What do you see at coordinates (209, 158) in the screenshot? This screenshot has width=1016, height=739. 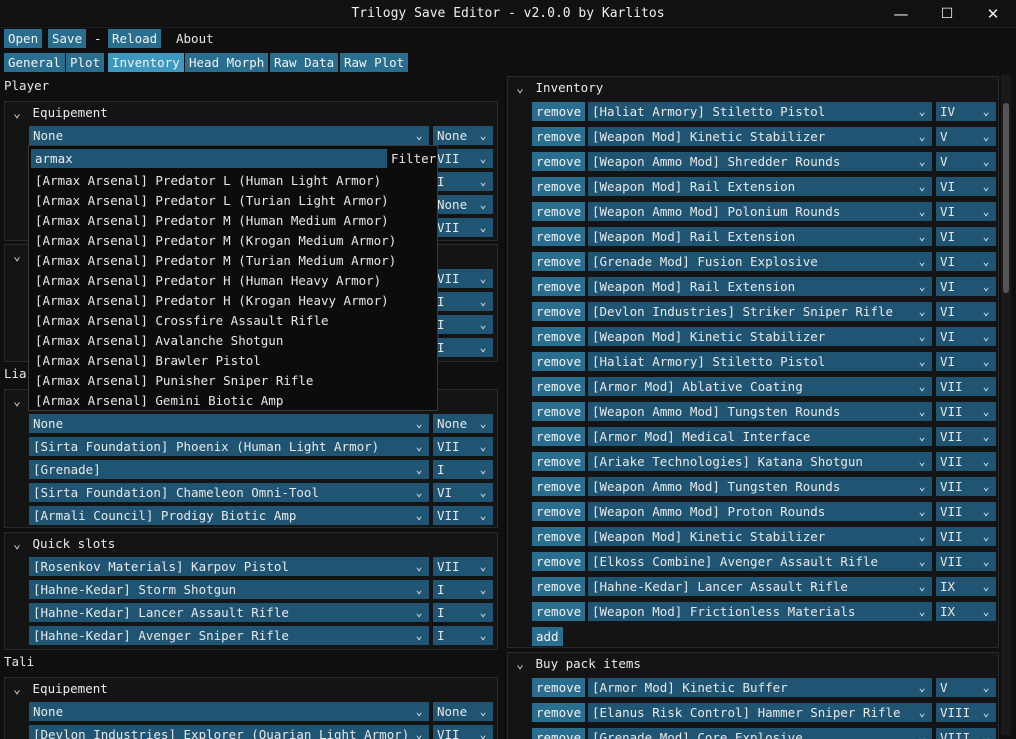 I see `filter-input: armax` at bounding box center [209, 158].